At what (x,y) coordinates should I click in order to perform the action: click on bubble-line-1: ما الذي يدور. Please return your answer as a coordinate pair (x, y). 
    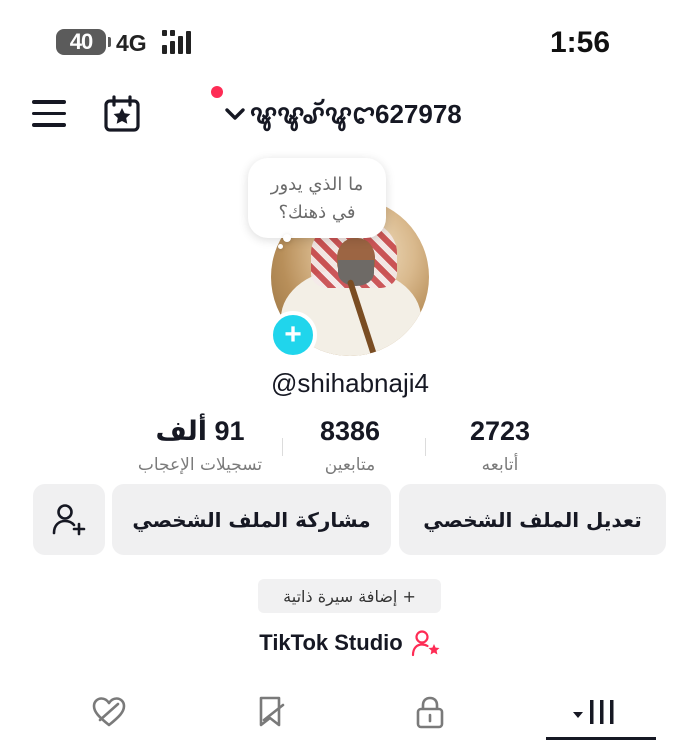
    Looking at the image, I should click on (317, 184).